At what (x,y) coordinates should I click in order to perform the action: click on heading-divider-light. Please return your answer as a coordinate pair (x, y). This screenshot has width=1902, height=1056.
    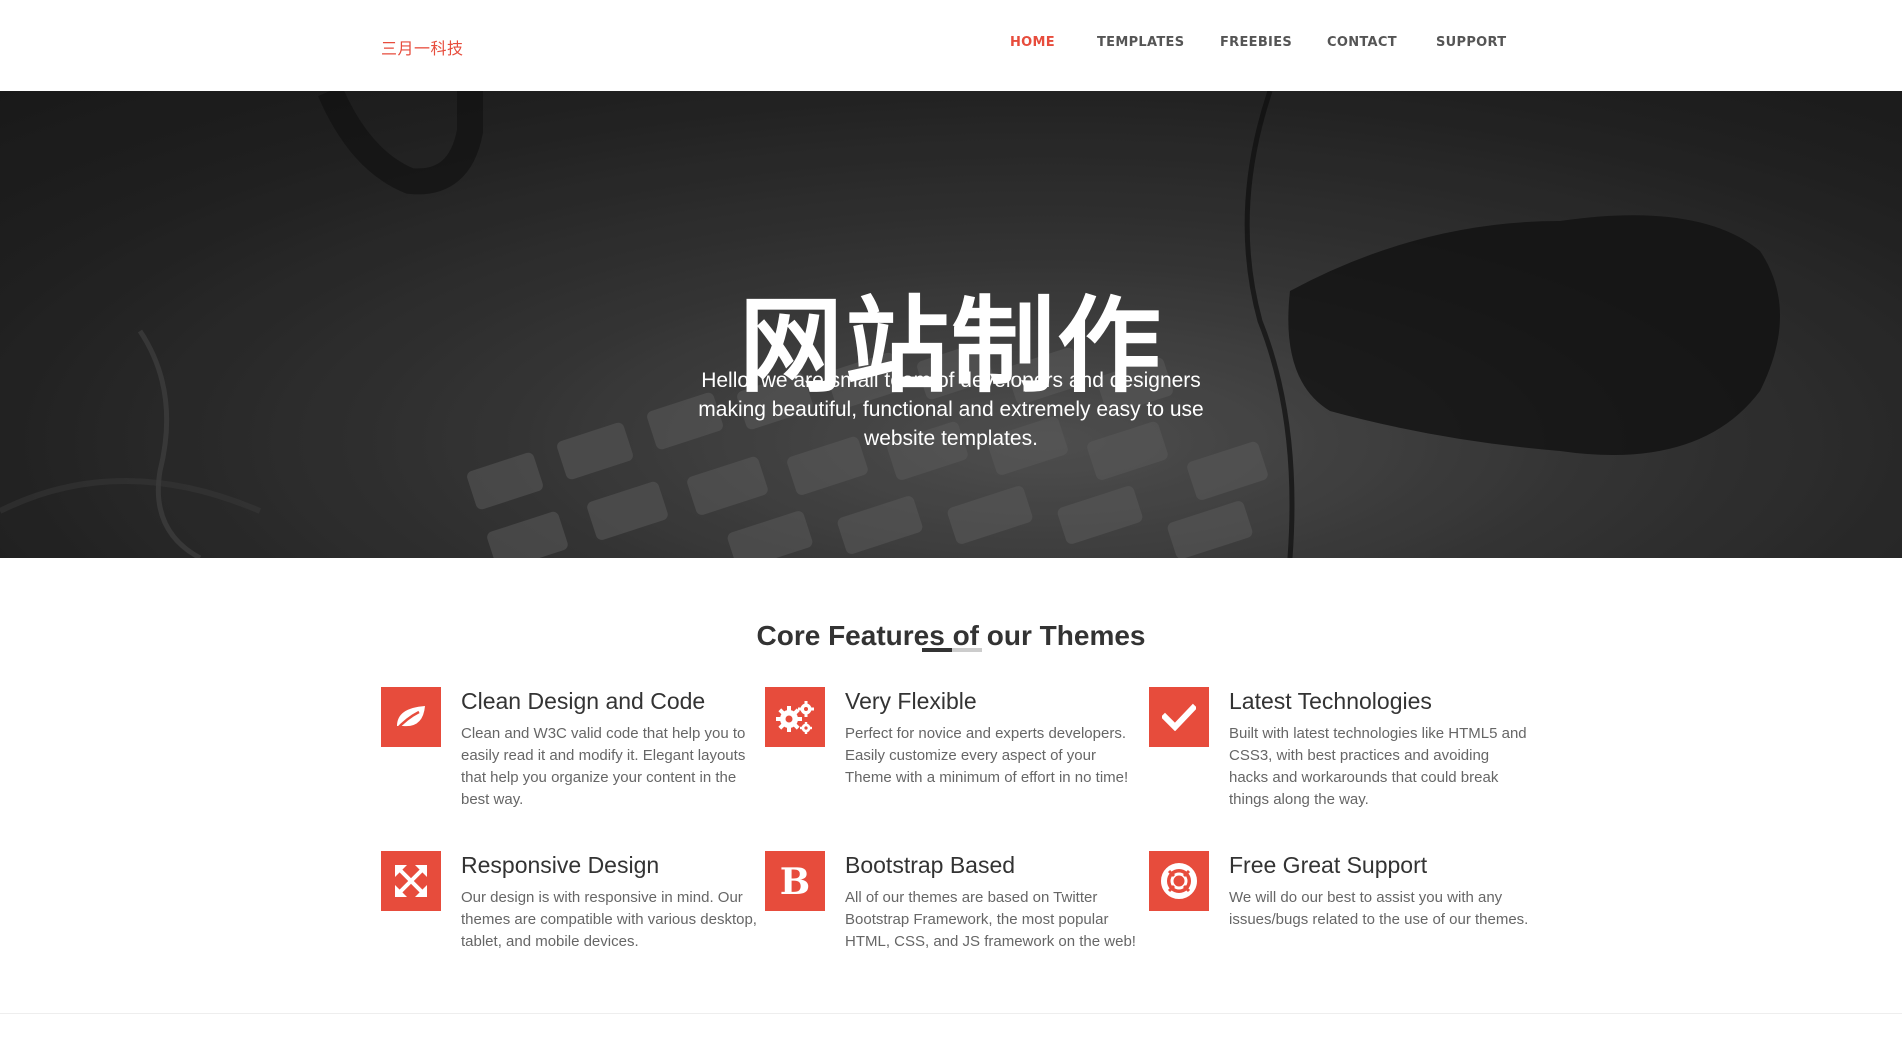
    Looking at the image, I should click on (967, 650).